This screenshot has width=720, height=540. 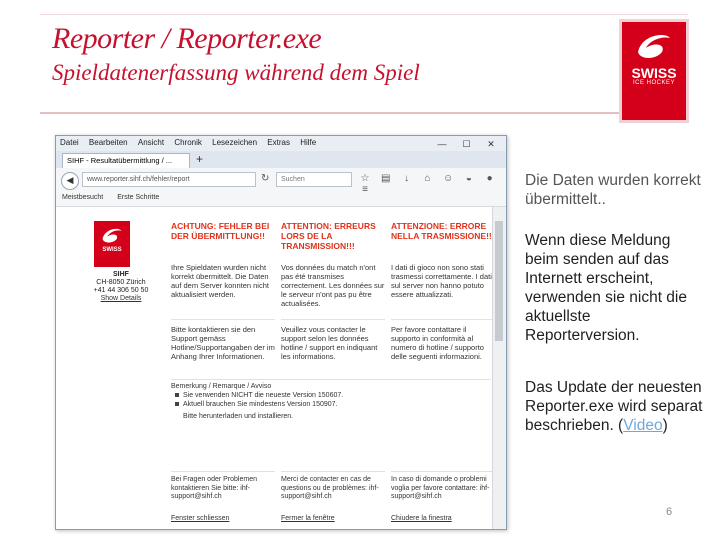 I want to click on download-icon: ↓, so click(x=407, y=178).